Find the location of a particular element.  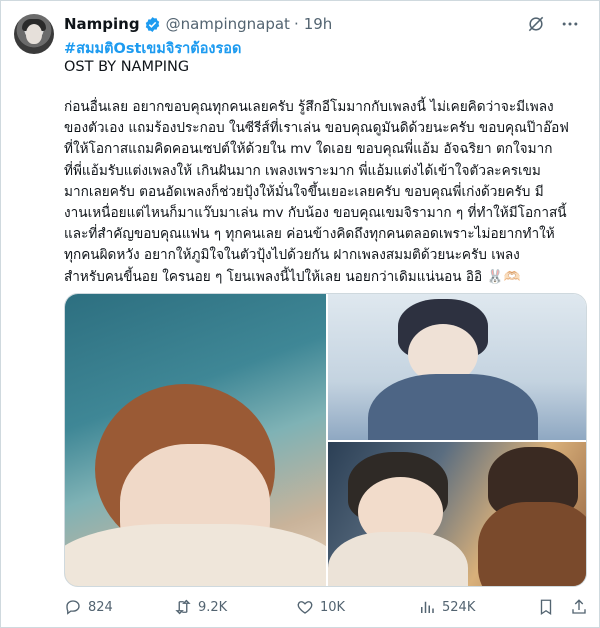

bookmark-icon is located at coordinates (546, 607).